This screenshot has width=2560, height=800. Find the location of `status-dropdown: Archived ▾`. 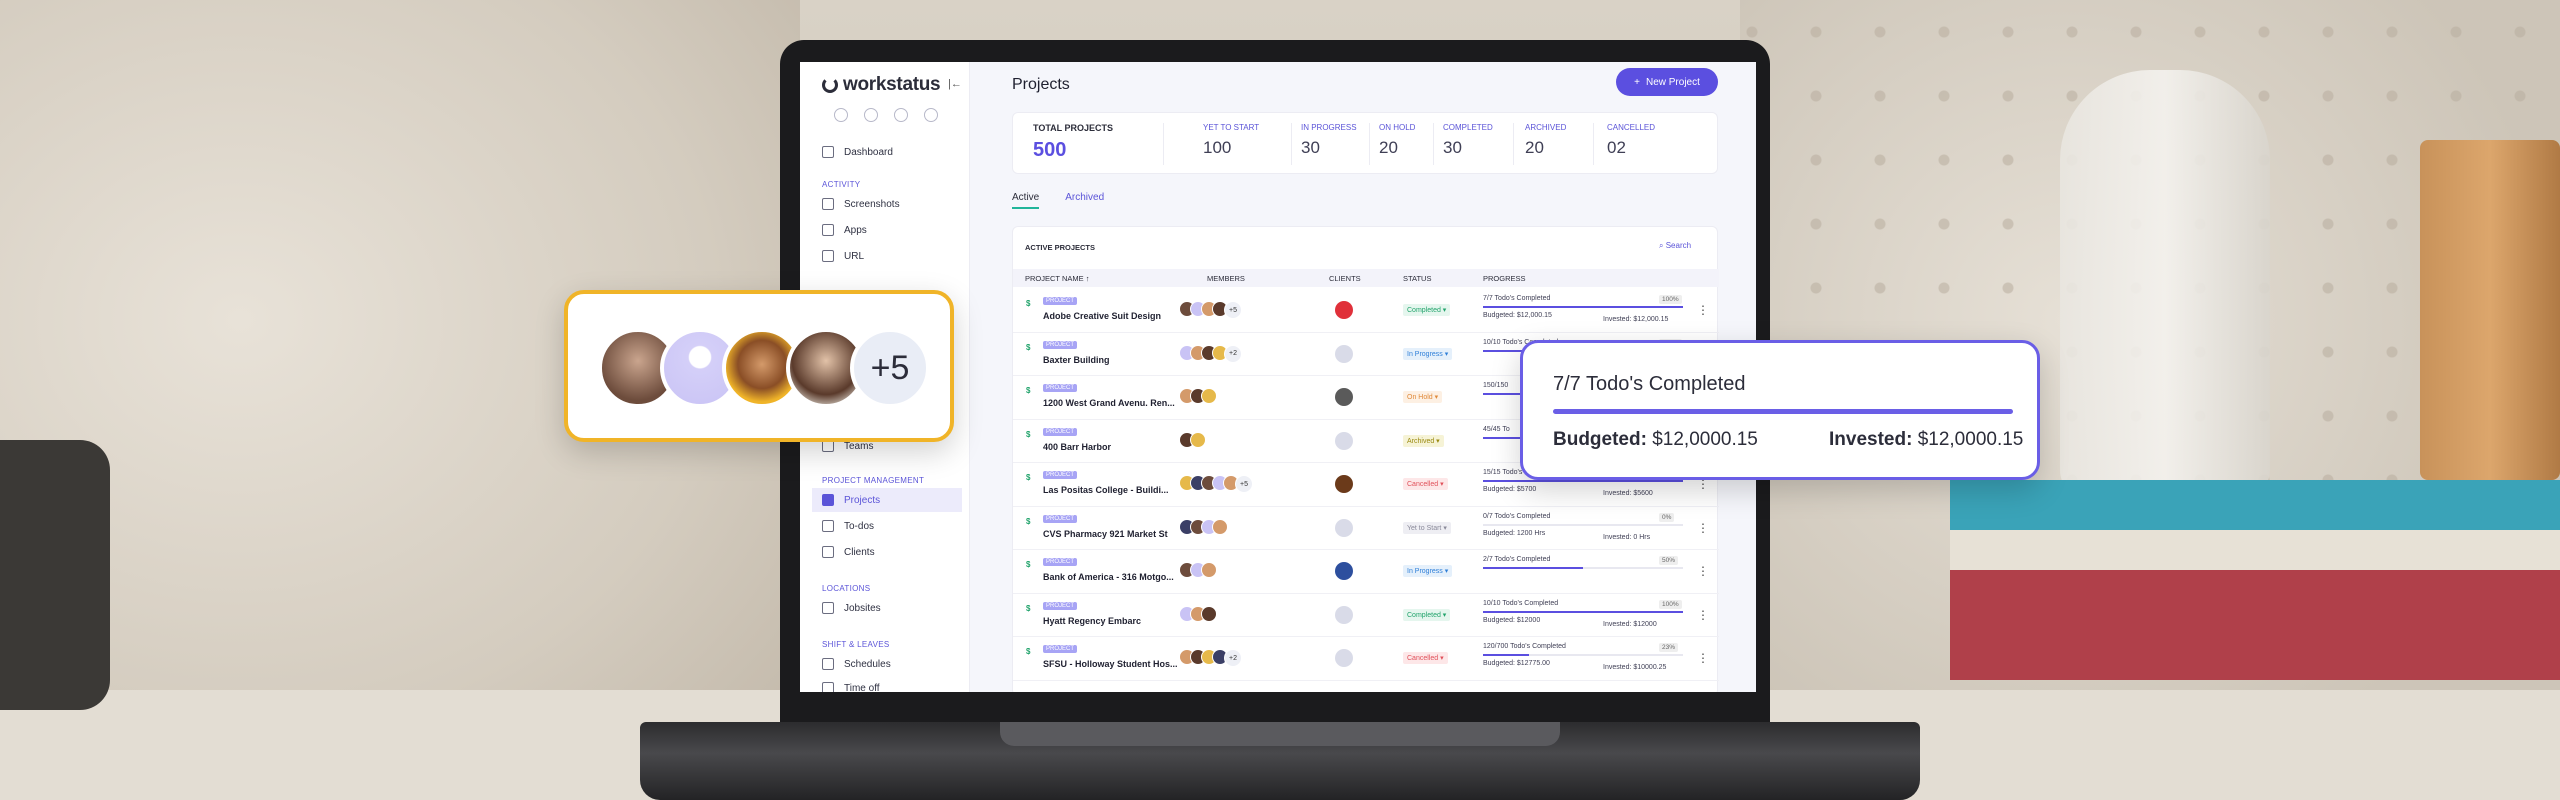

status-dropdown: Archived ▾ is located at coordinates (1423, 440).